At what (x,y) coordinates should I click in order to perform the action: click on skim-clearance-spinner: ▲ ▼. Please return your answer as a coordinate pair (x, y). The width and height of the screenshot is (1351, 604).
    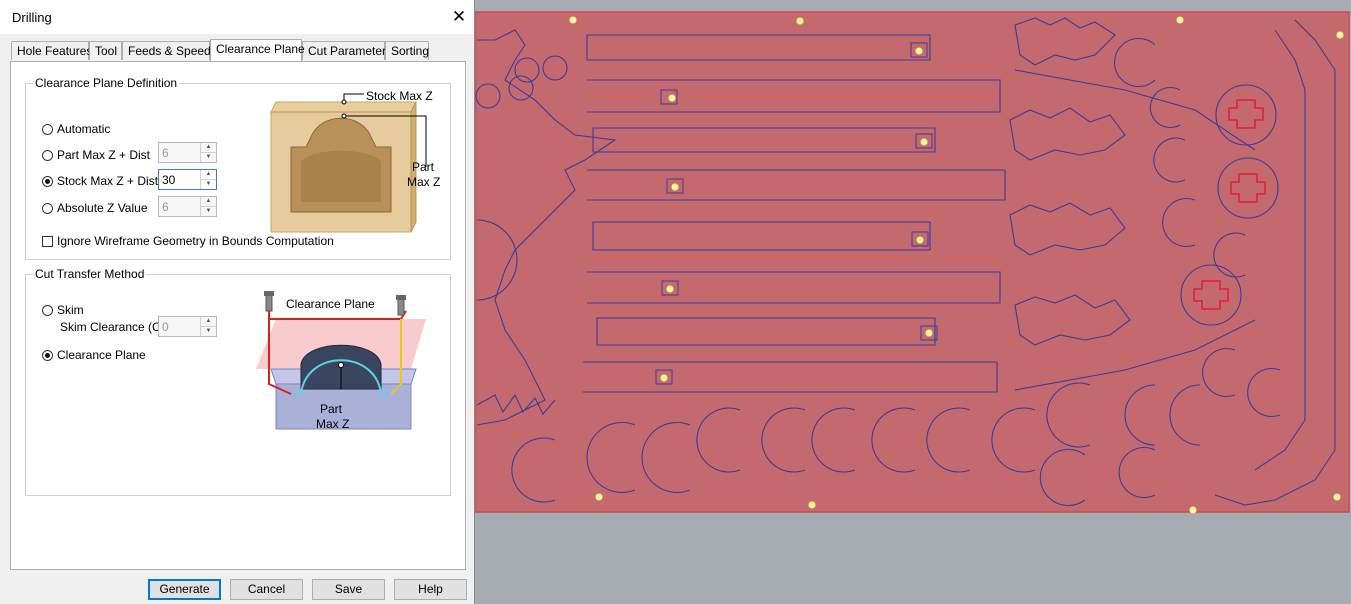
    Looking at the image, I should click on (208, 326).